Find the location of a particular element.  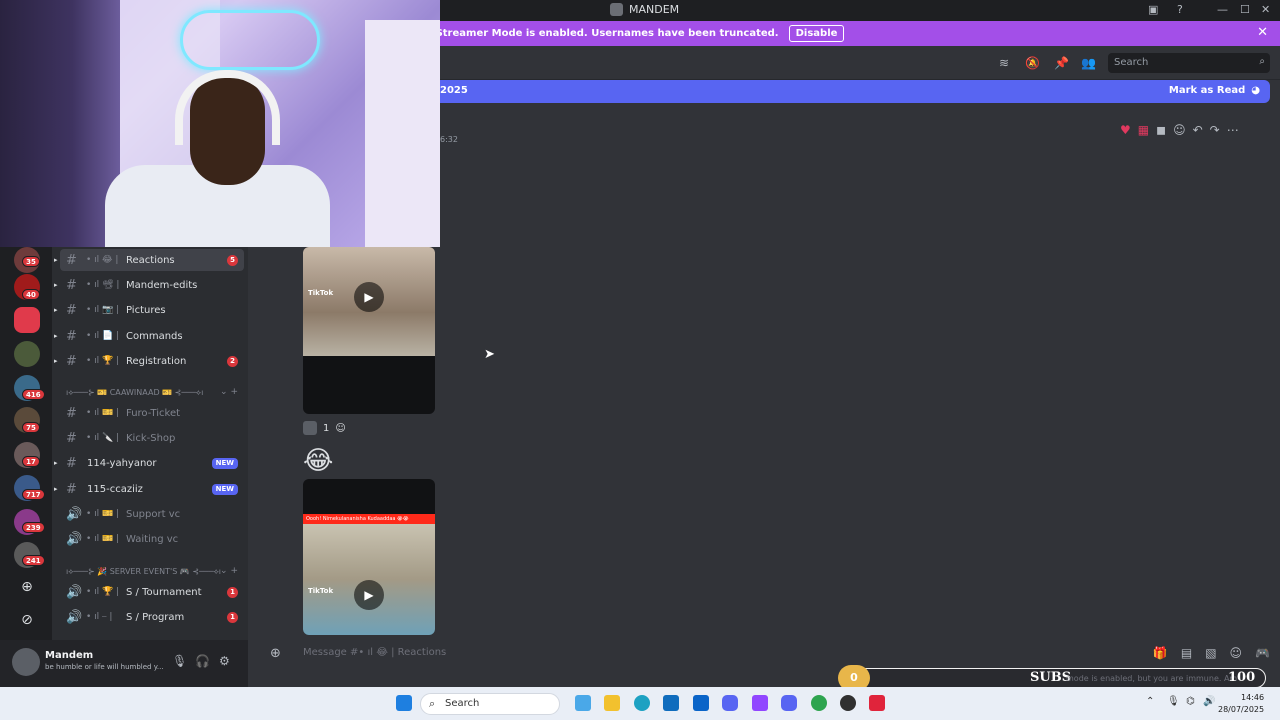

message-actions: ♥ ▦ ◼ ☺ ↶ ↷ ⋯ is located at coordinates (1179, 130).